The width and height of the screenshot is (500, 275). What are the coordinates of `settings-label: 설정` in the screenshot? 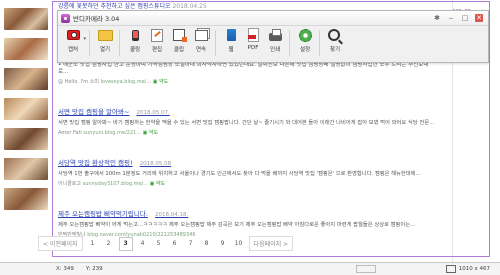 It's located at (305, 50).